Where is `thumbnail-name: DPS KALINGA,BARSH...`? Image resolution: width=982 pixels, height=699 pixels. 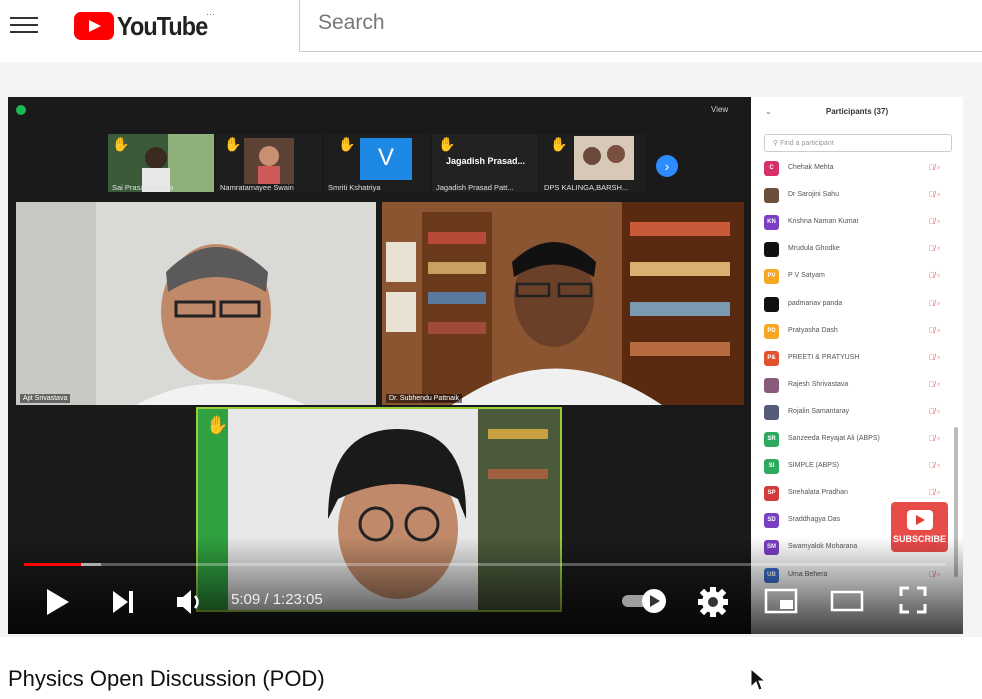 thumbnail-name: DPS KALINGA,BARSH... is located at coordinates (586, 187).